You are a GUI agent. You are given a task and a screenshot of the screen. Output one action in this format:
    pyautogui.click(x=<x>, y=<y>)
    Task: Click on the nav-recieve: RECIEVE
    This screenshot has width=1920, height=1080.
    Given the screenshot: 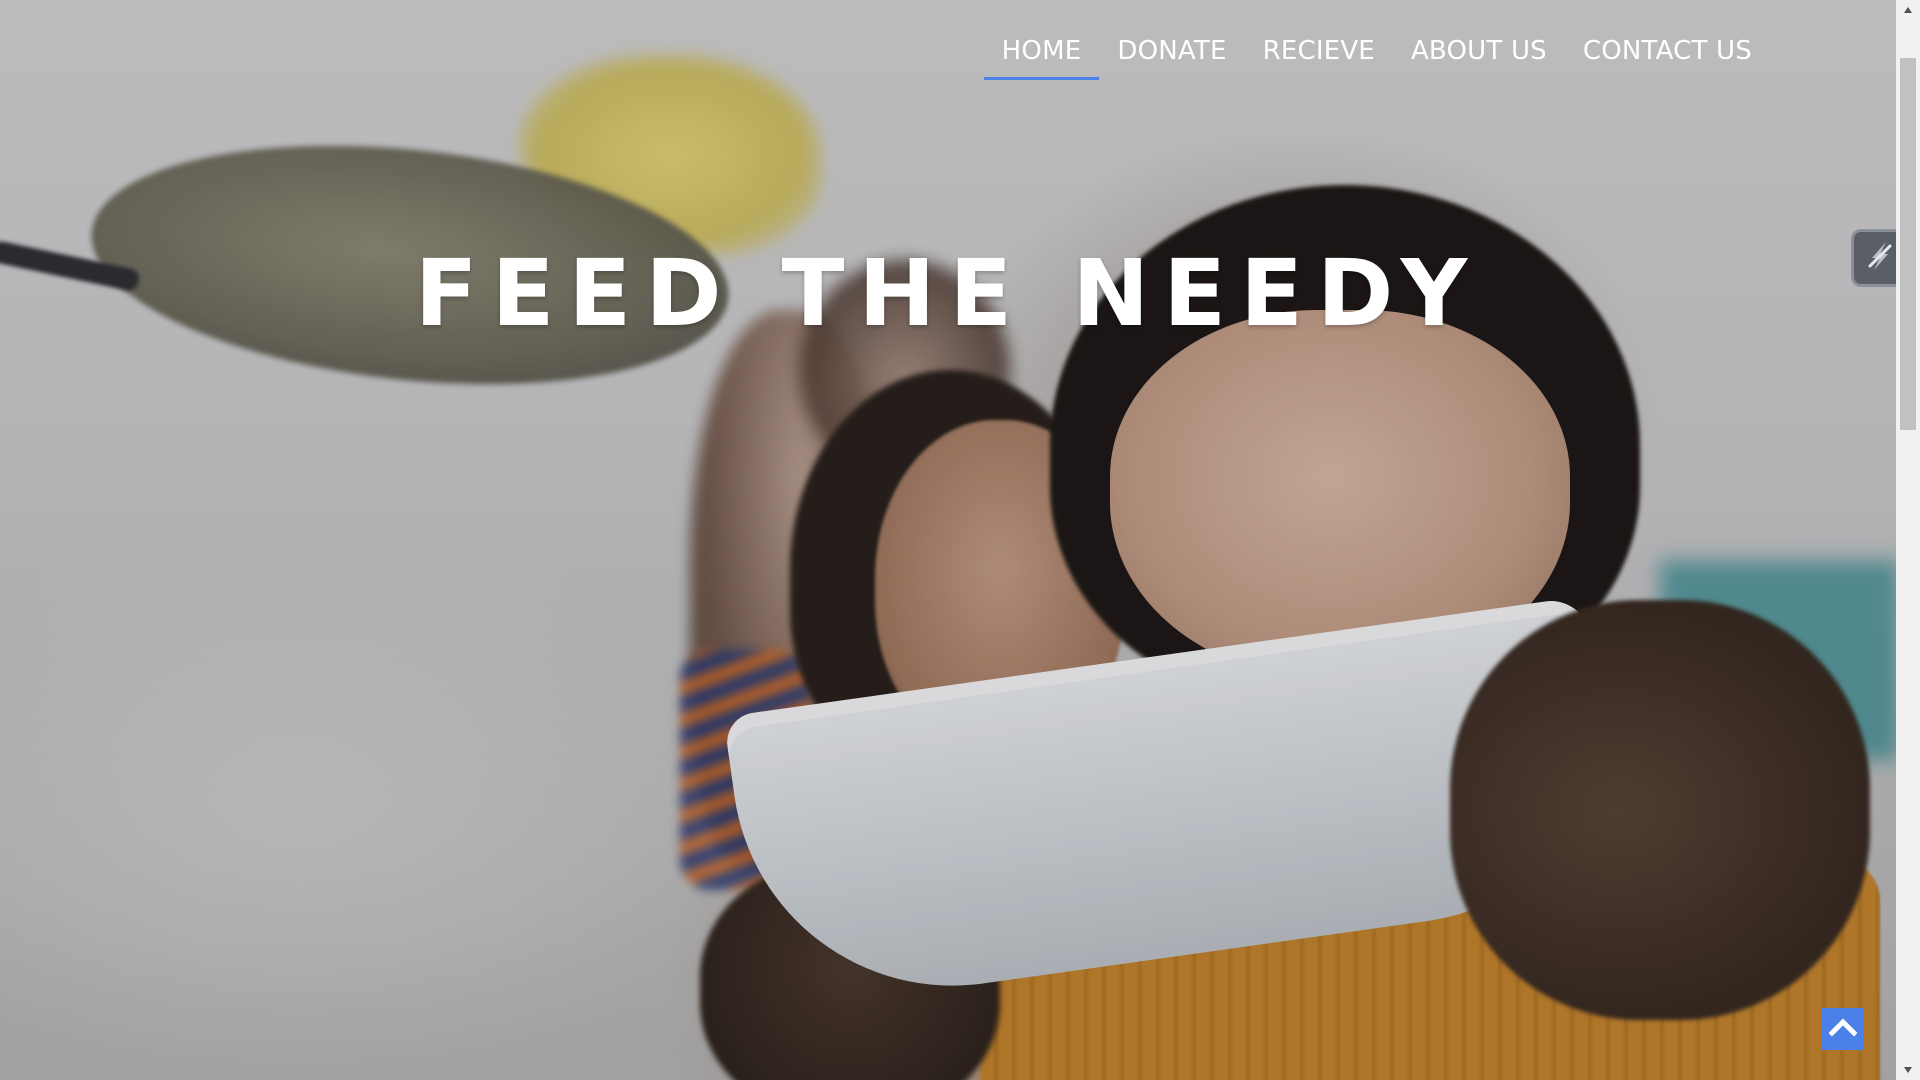 What is the action you would take?
    pyautogui.click(x=1319, y=58)
    